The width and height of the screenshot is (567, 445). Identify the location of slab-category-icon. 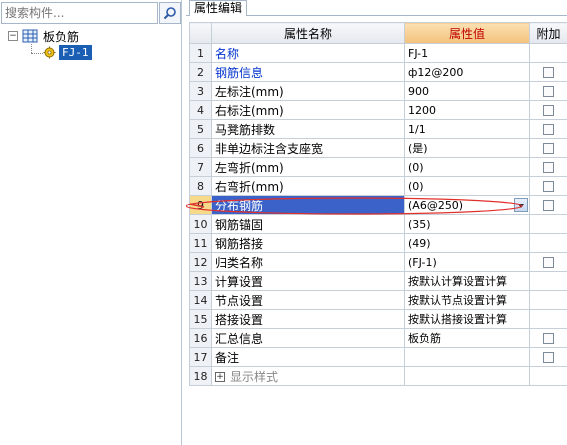
(30, 36).